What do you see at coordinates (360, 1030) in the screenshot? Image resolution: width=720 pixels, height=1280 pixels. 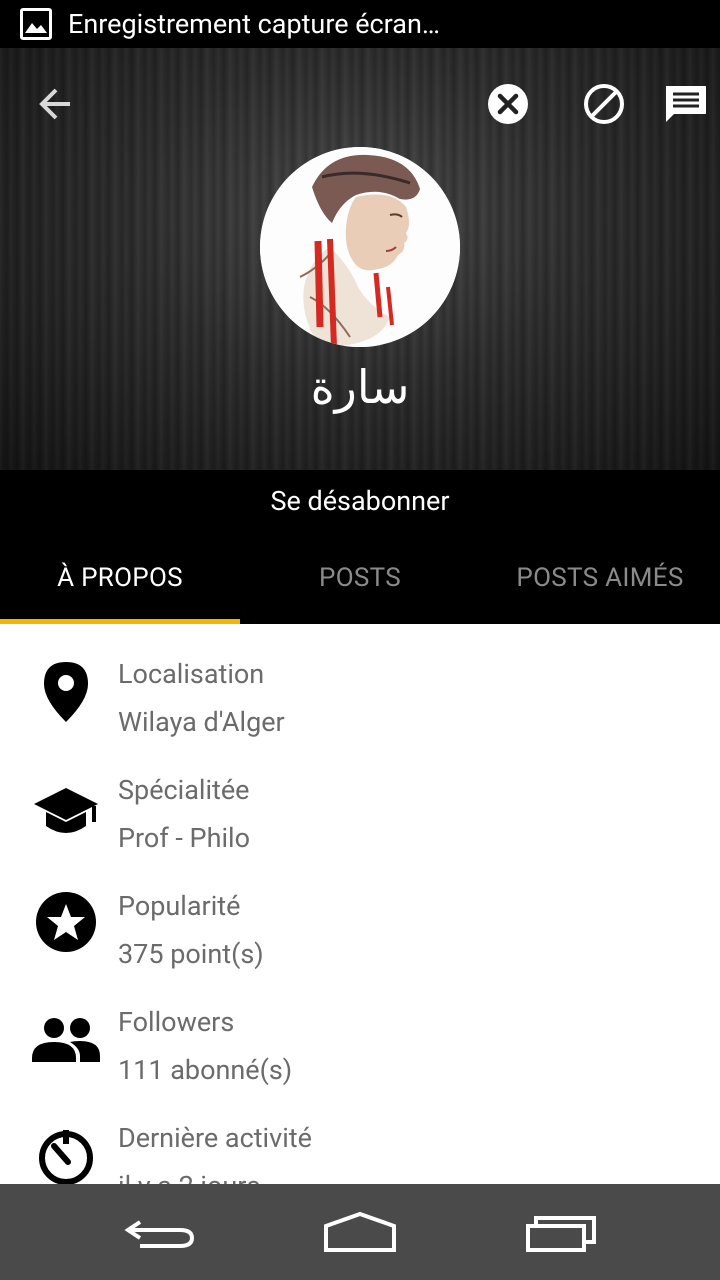 I see `info-followers: Followers 111 abonné(s)` at bounding box center [360, 1030].